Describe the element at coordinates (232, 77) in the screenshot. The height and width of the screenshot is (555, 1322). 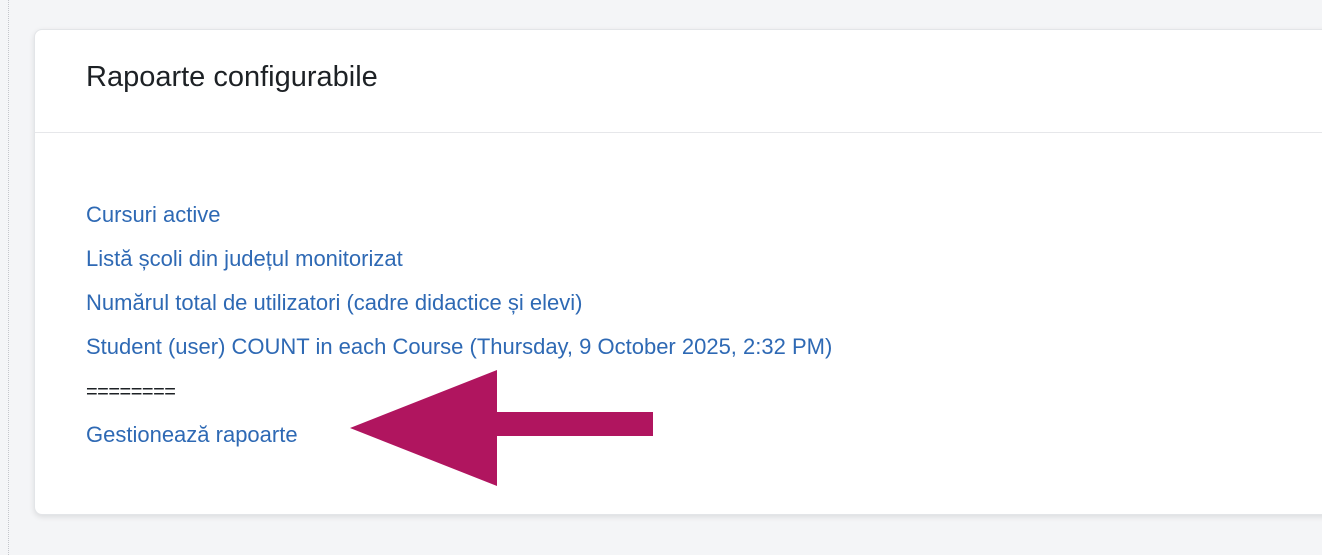
I see `block-title: Rapoarte configurabile` at that location.